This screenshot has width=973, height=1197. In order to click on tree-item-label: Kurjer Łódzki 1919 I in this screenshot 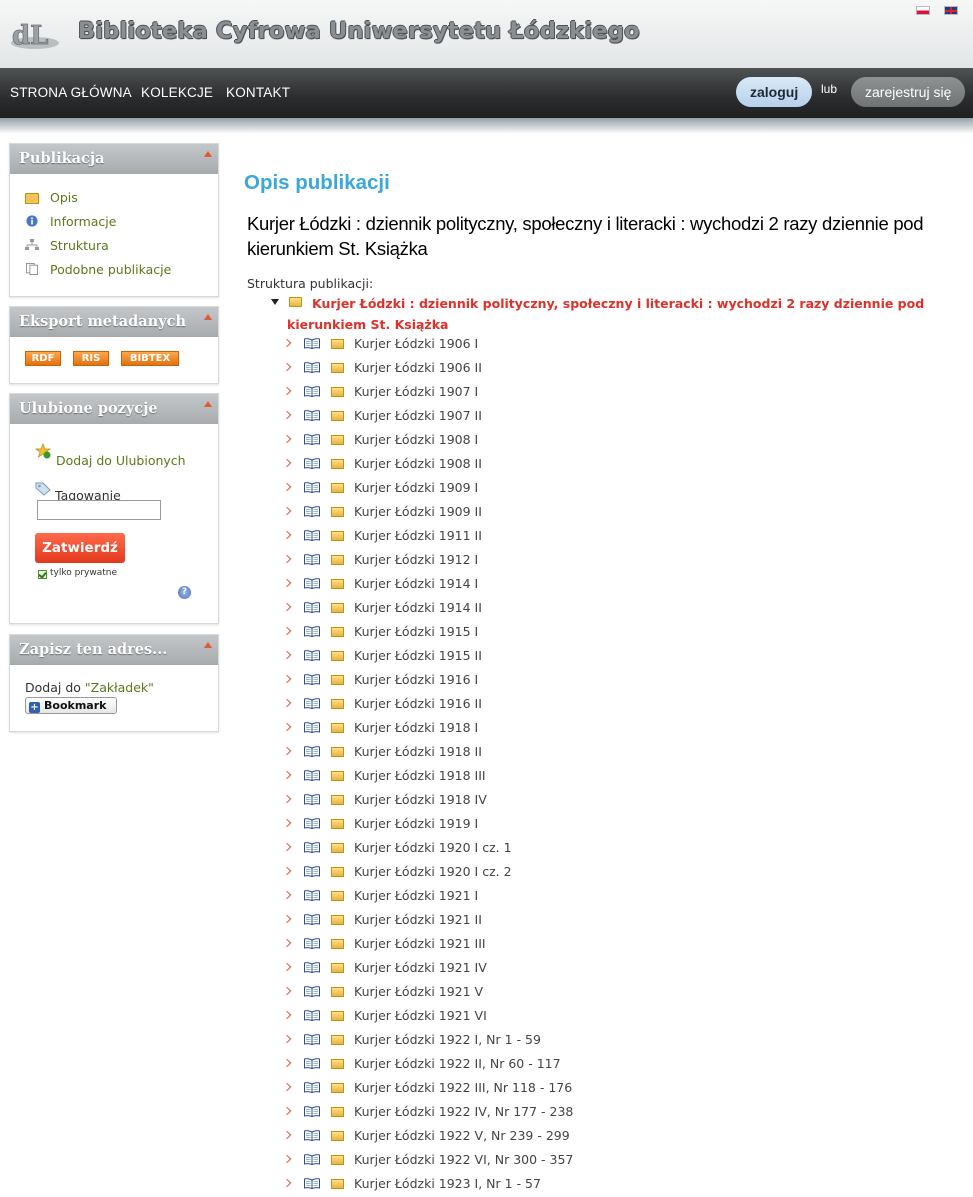, I will do `click(416, 823)`.